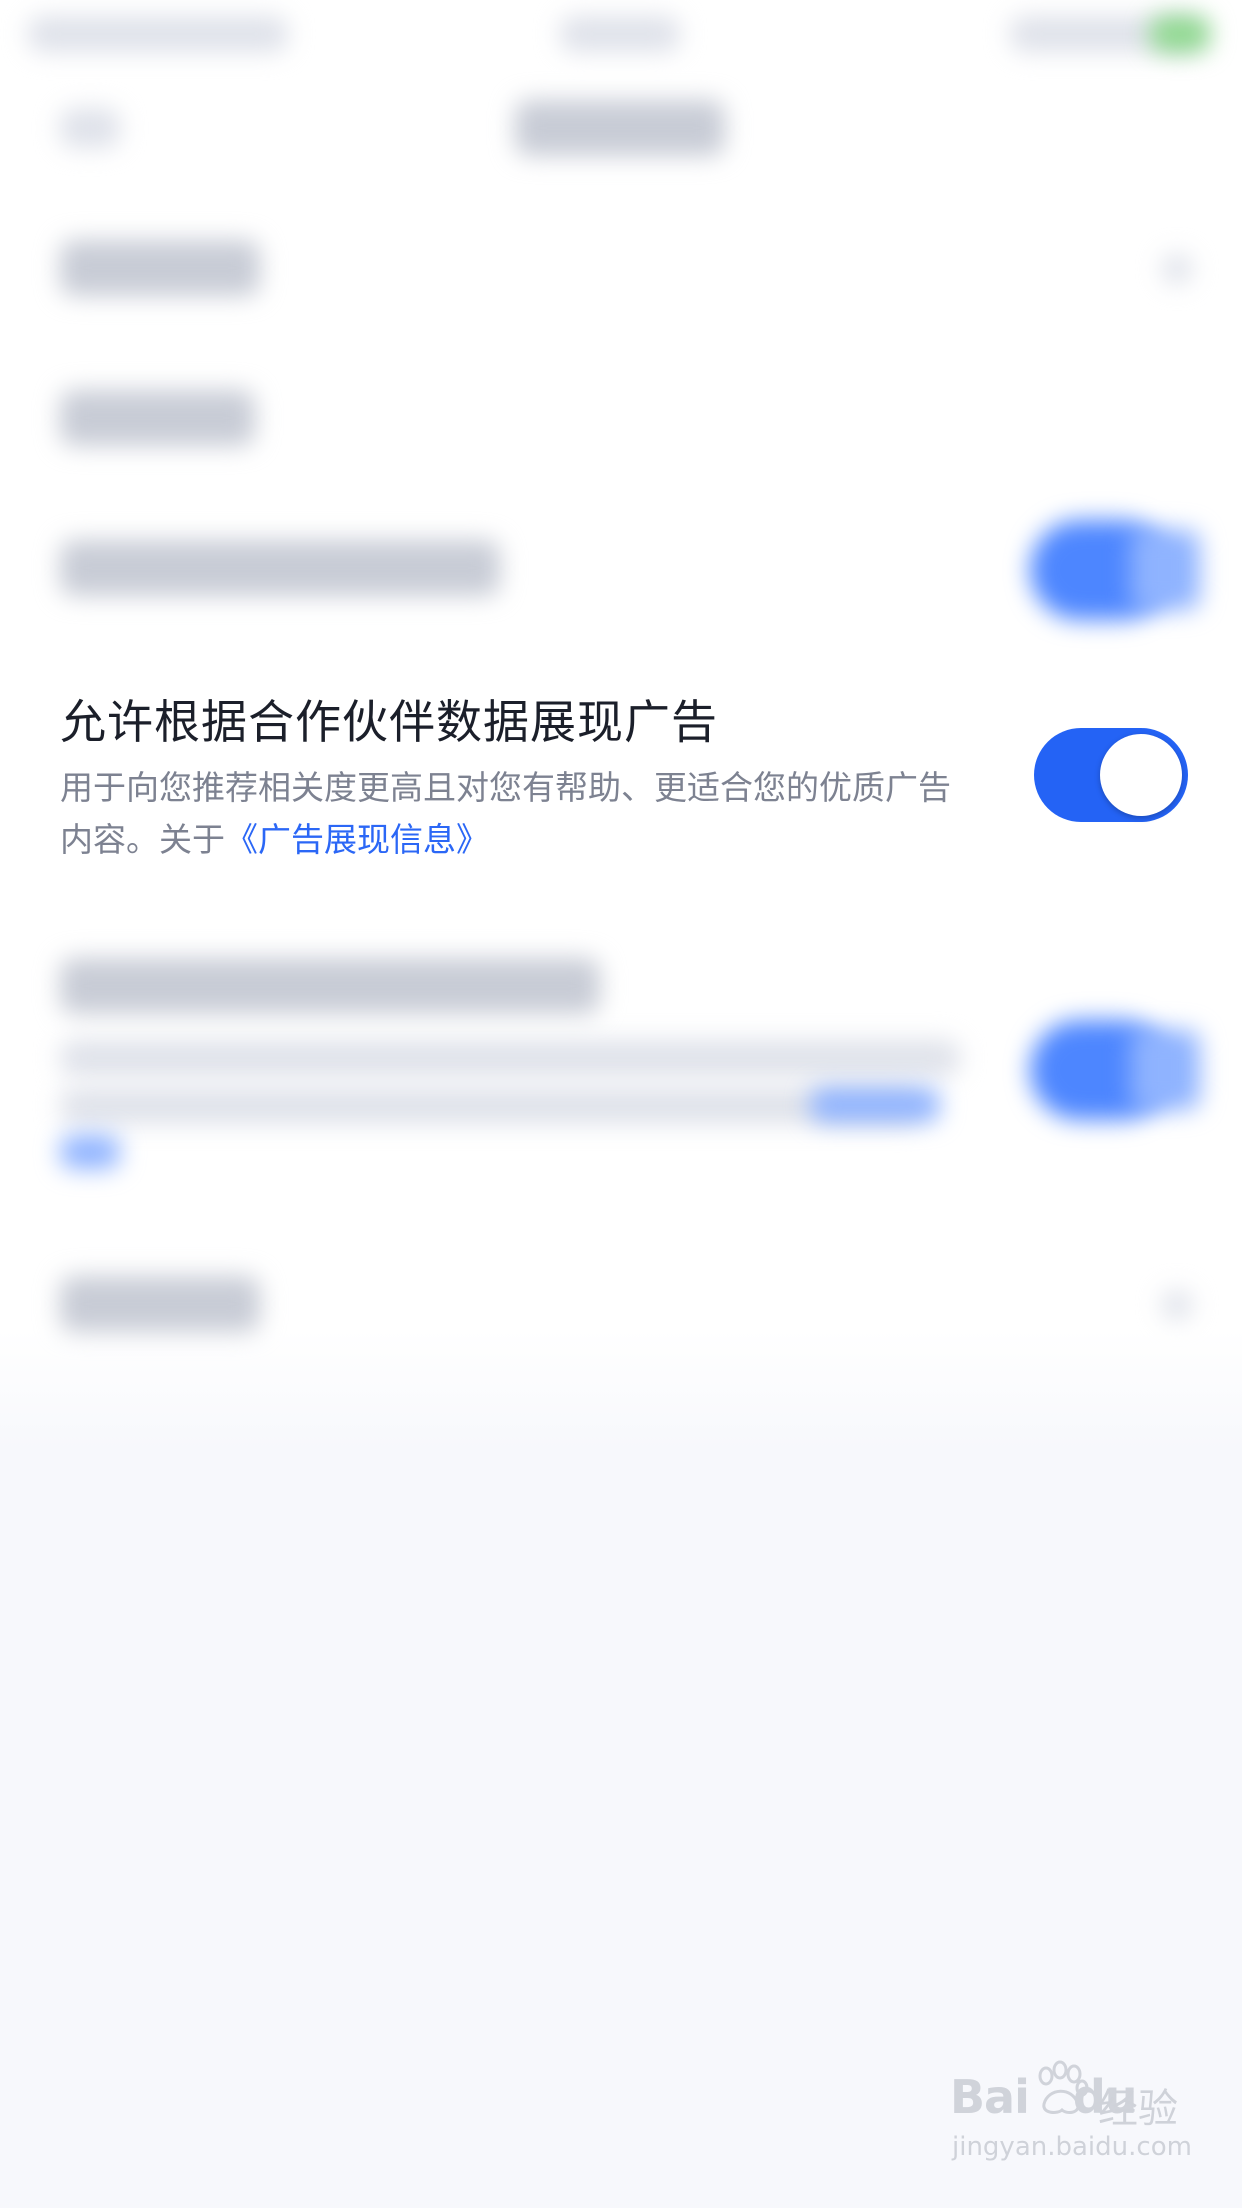 The height and width of the screenshot is (2208, 1242). Describe the element at coordinates (1072, 2147) in the screenshot. I see `watermark-url: jingyan.baidu.com` at that location.